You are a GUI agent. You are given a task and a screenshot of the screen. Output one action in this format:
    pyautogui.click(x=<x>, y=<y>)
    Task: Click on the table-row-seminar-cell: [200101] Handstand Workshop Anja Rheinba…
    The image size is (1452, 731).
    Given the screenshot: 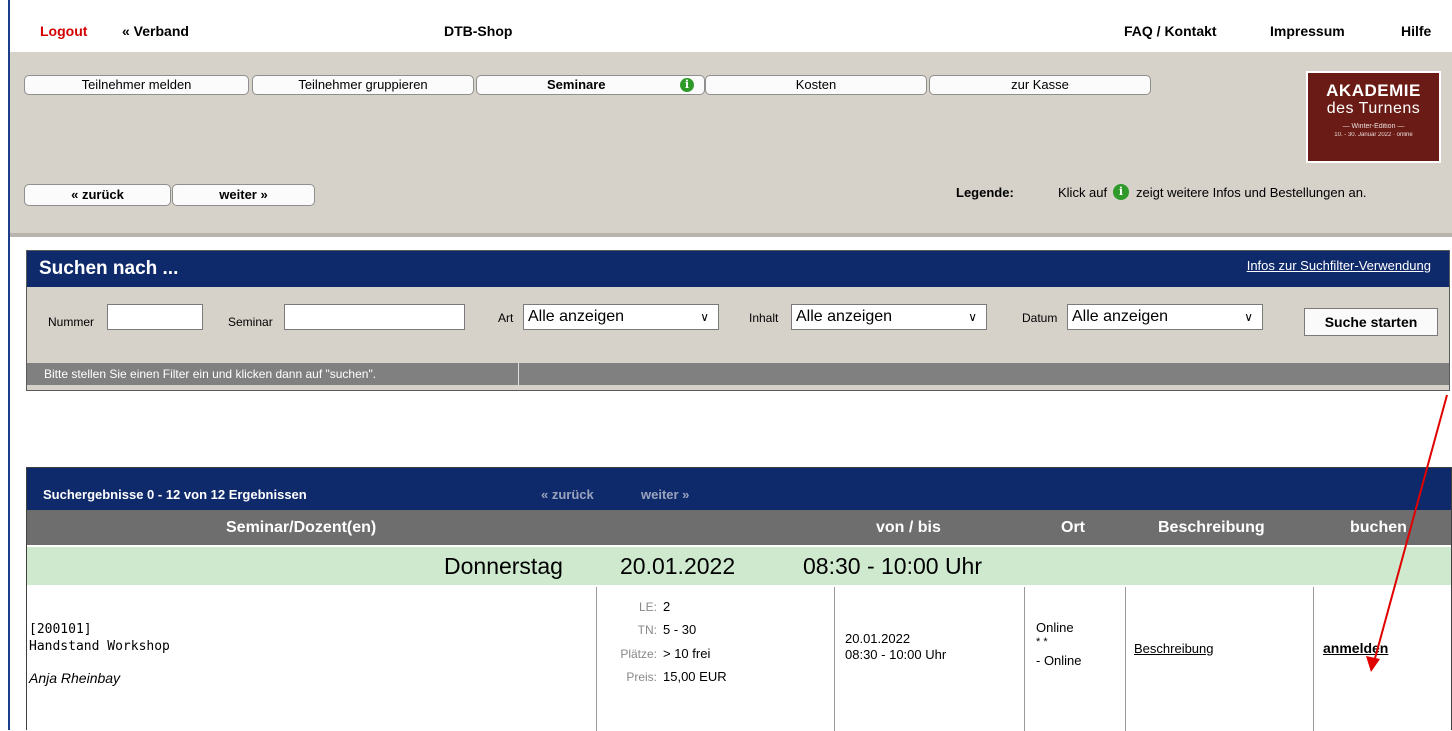 What is the action you would take?
    pyautogui.click(x=312, y=659)
    